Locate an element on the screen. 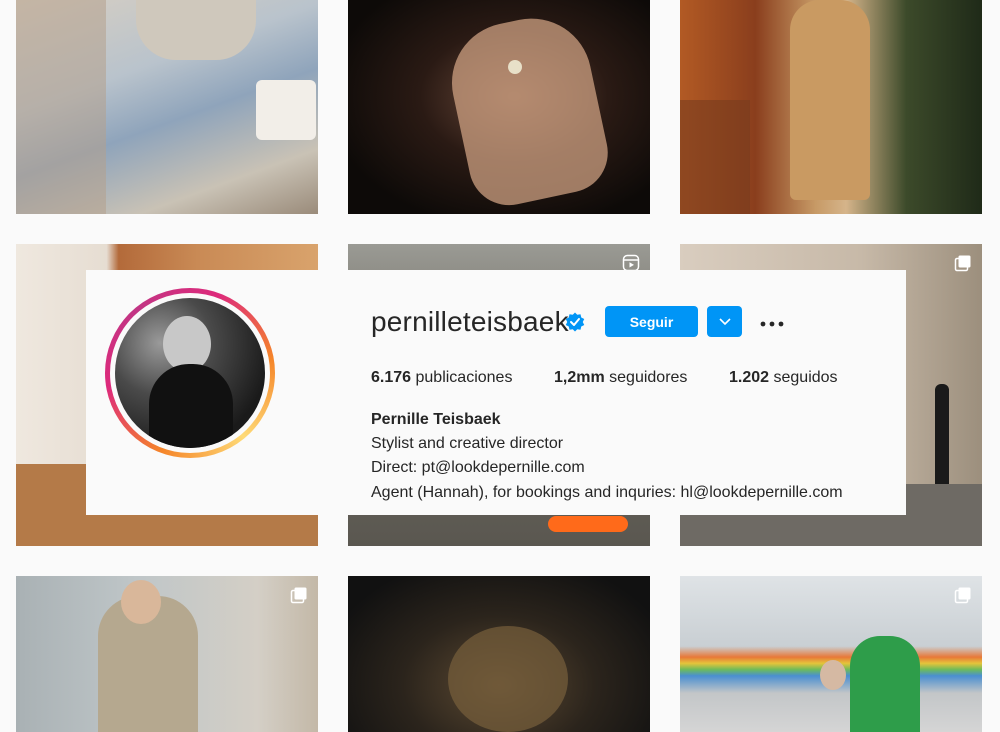  chevron-down-icon is located at coordinates (724, 322).